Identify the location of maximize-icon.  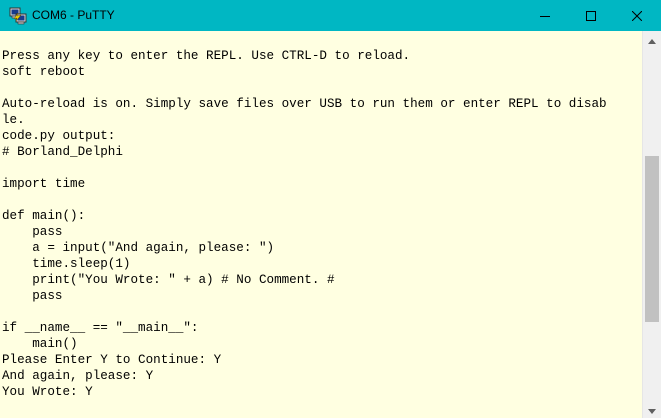
(591, 15).